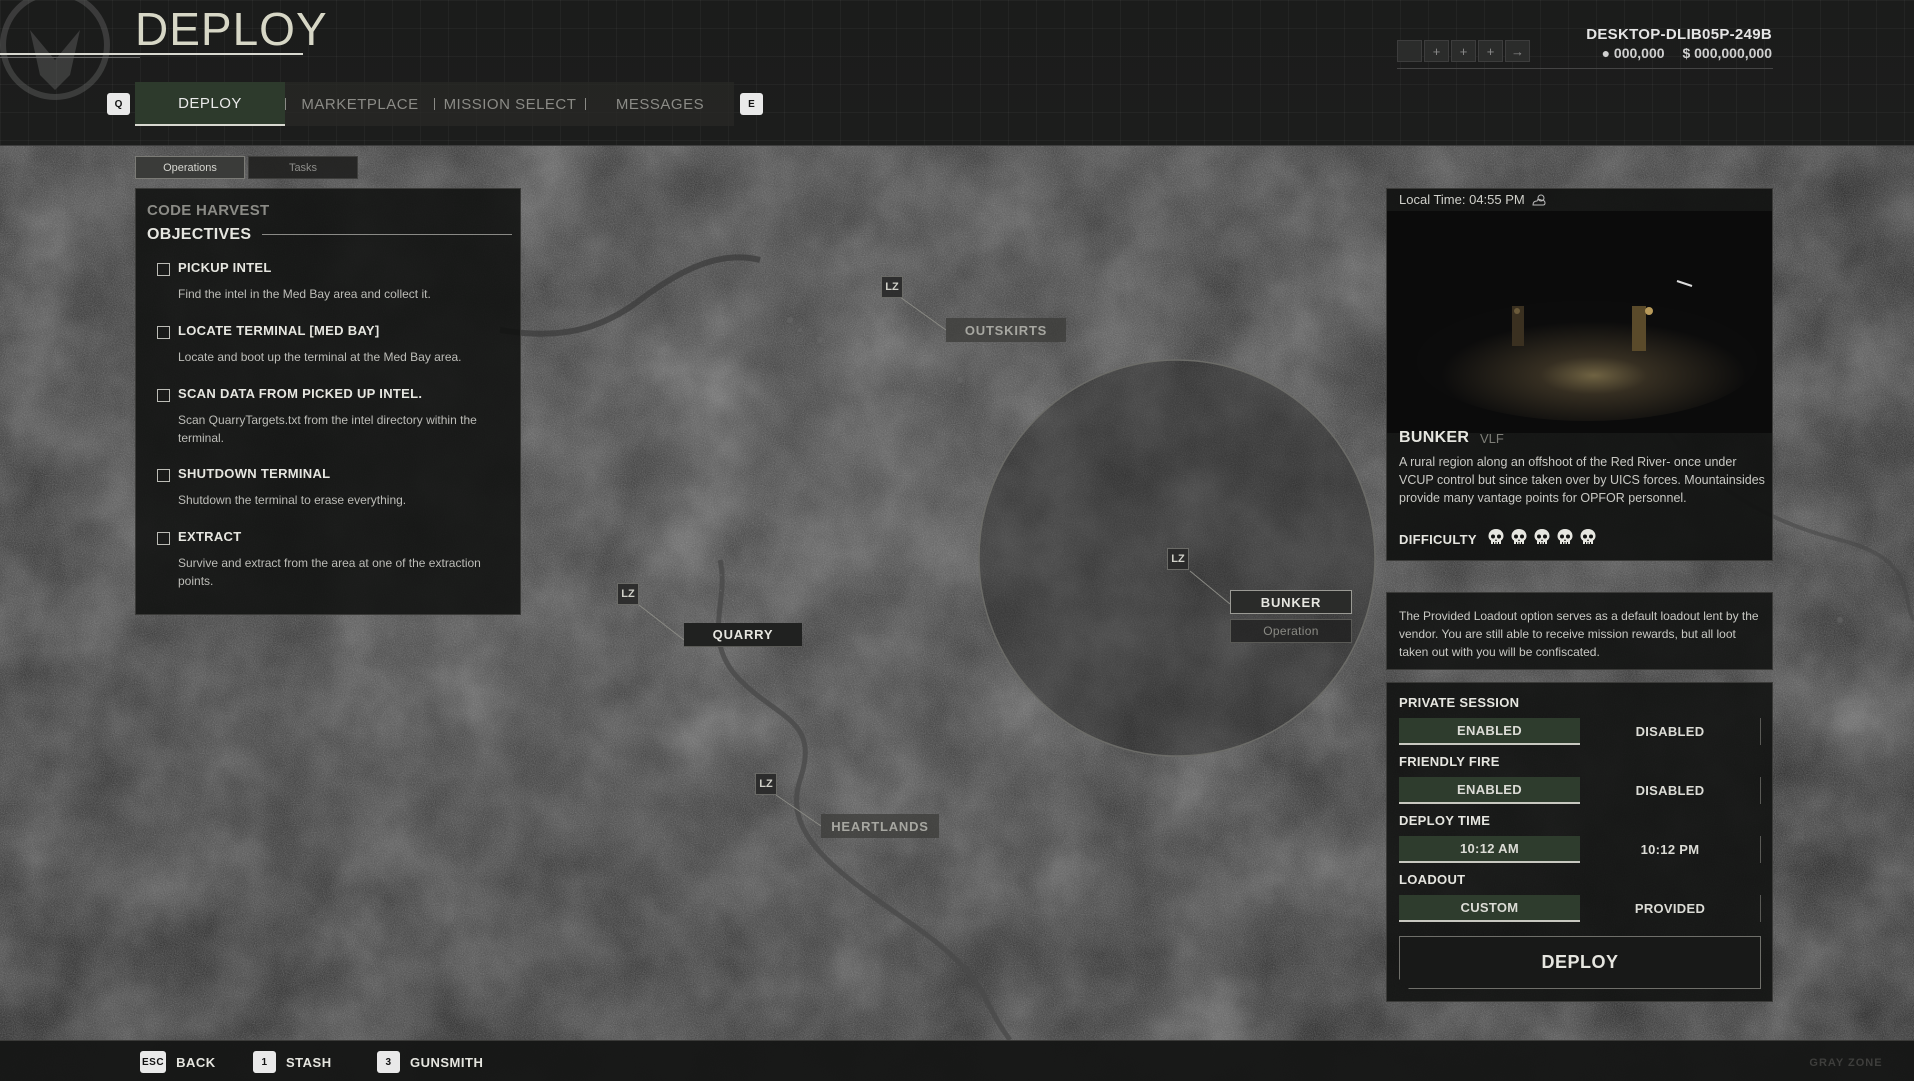  Describe the element at coordinates (1291, 602) in the screenshot. I see `map-location-bunker: BUNKER` at that location.